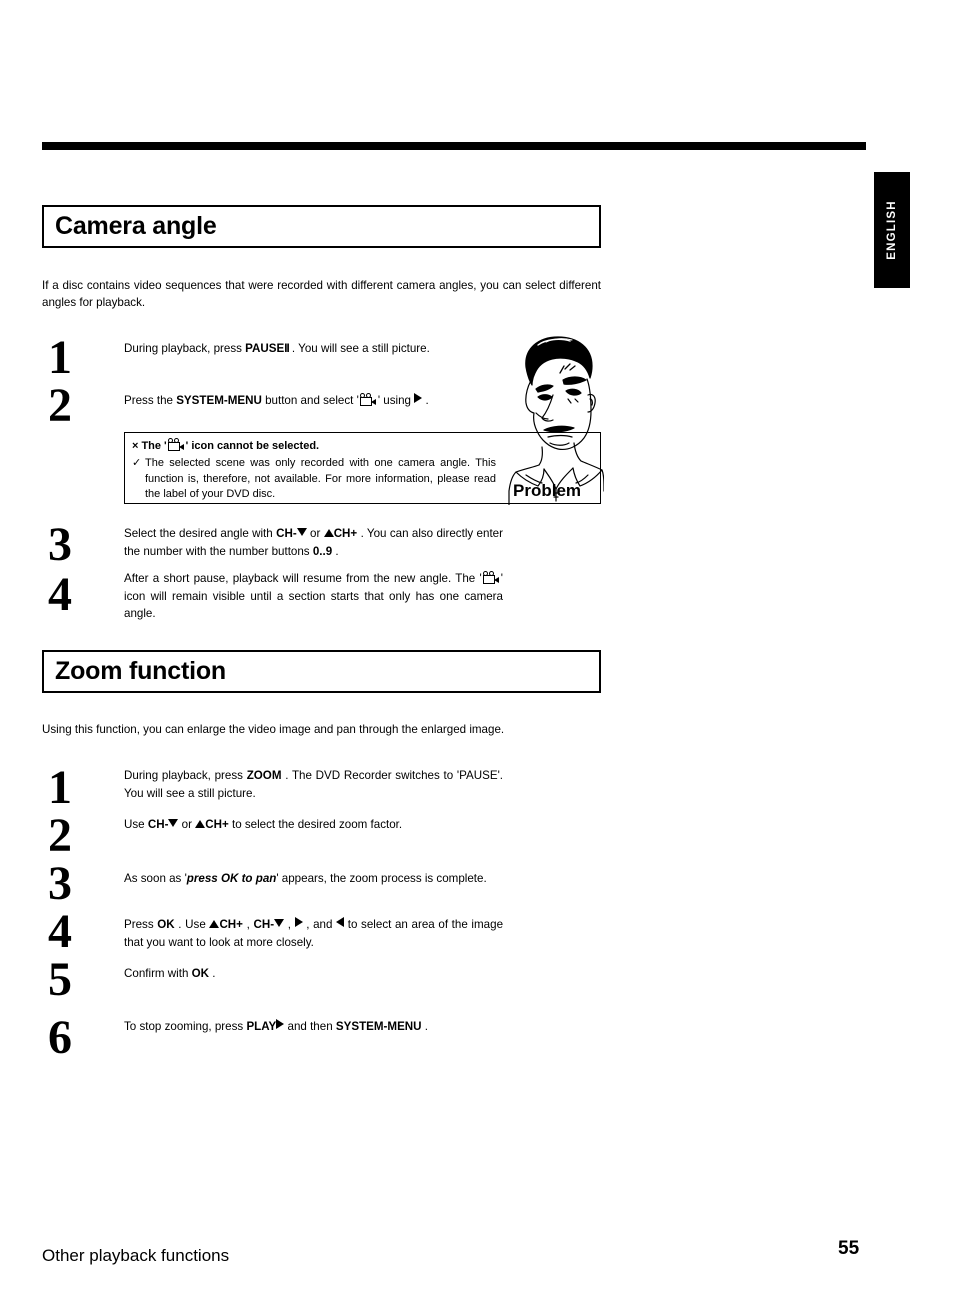 This screenshot has width=954, height=1302. I want to click on footer-section-title: Other playback functions, so click(136, 1255).